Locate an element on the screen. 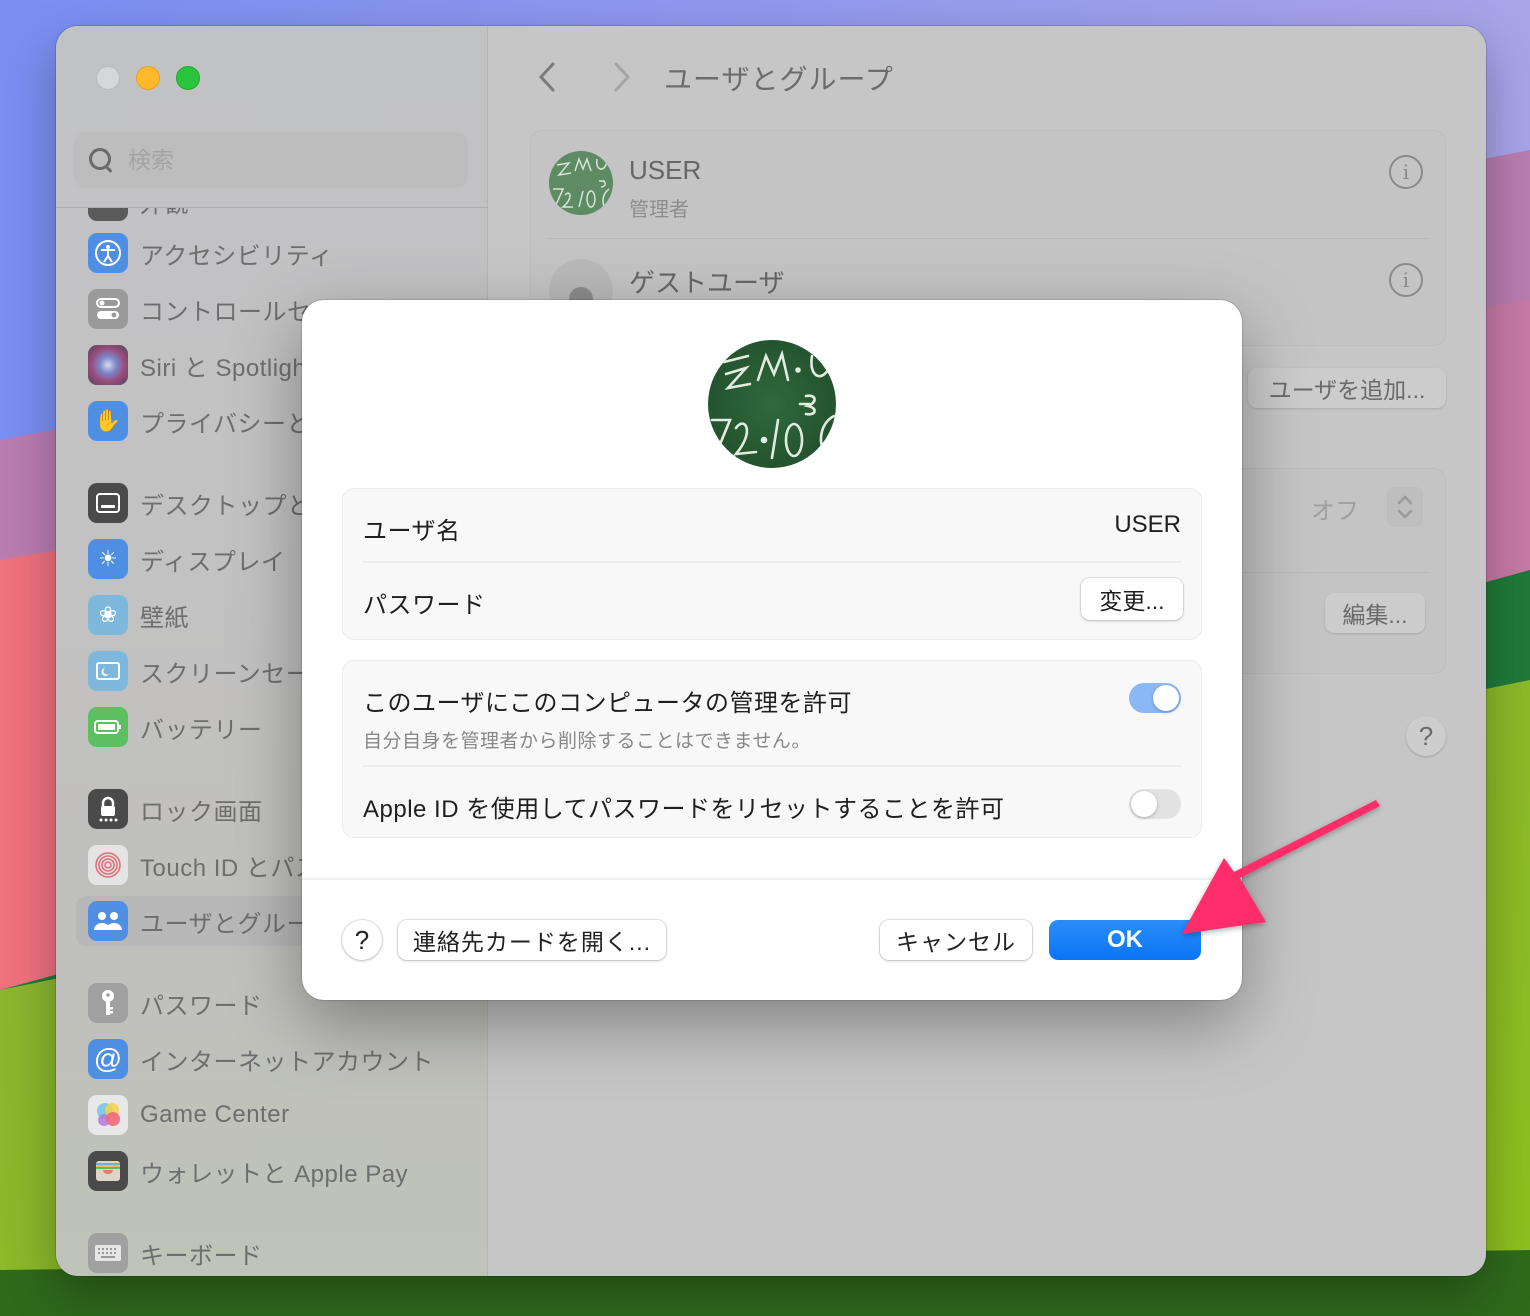  wallet-icon is located at coordinates (108, 1171).